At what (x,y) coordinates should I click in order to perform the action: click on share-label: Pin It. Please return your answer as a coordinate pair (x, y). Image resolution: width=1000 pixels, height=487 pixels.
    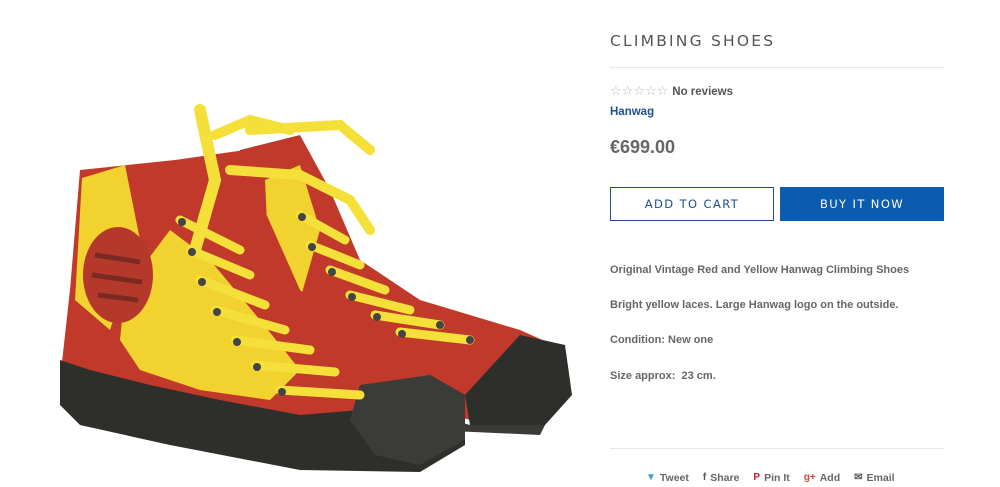
    Looking at the image, I should click on (777, 478).